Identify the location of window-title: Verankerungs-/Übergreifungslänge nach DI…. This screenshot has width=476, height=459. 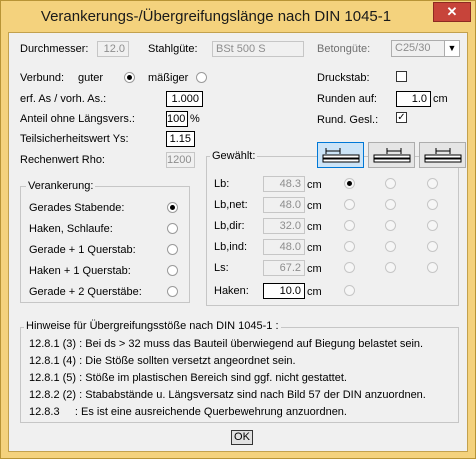
(216, 16).